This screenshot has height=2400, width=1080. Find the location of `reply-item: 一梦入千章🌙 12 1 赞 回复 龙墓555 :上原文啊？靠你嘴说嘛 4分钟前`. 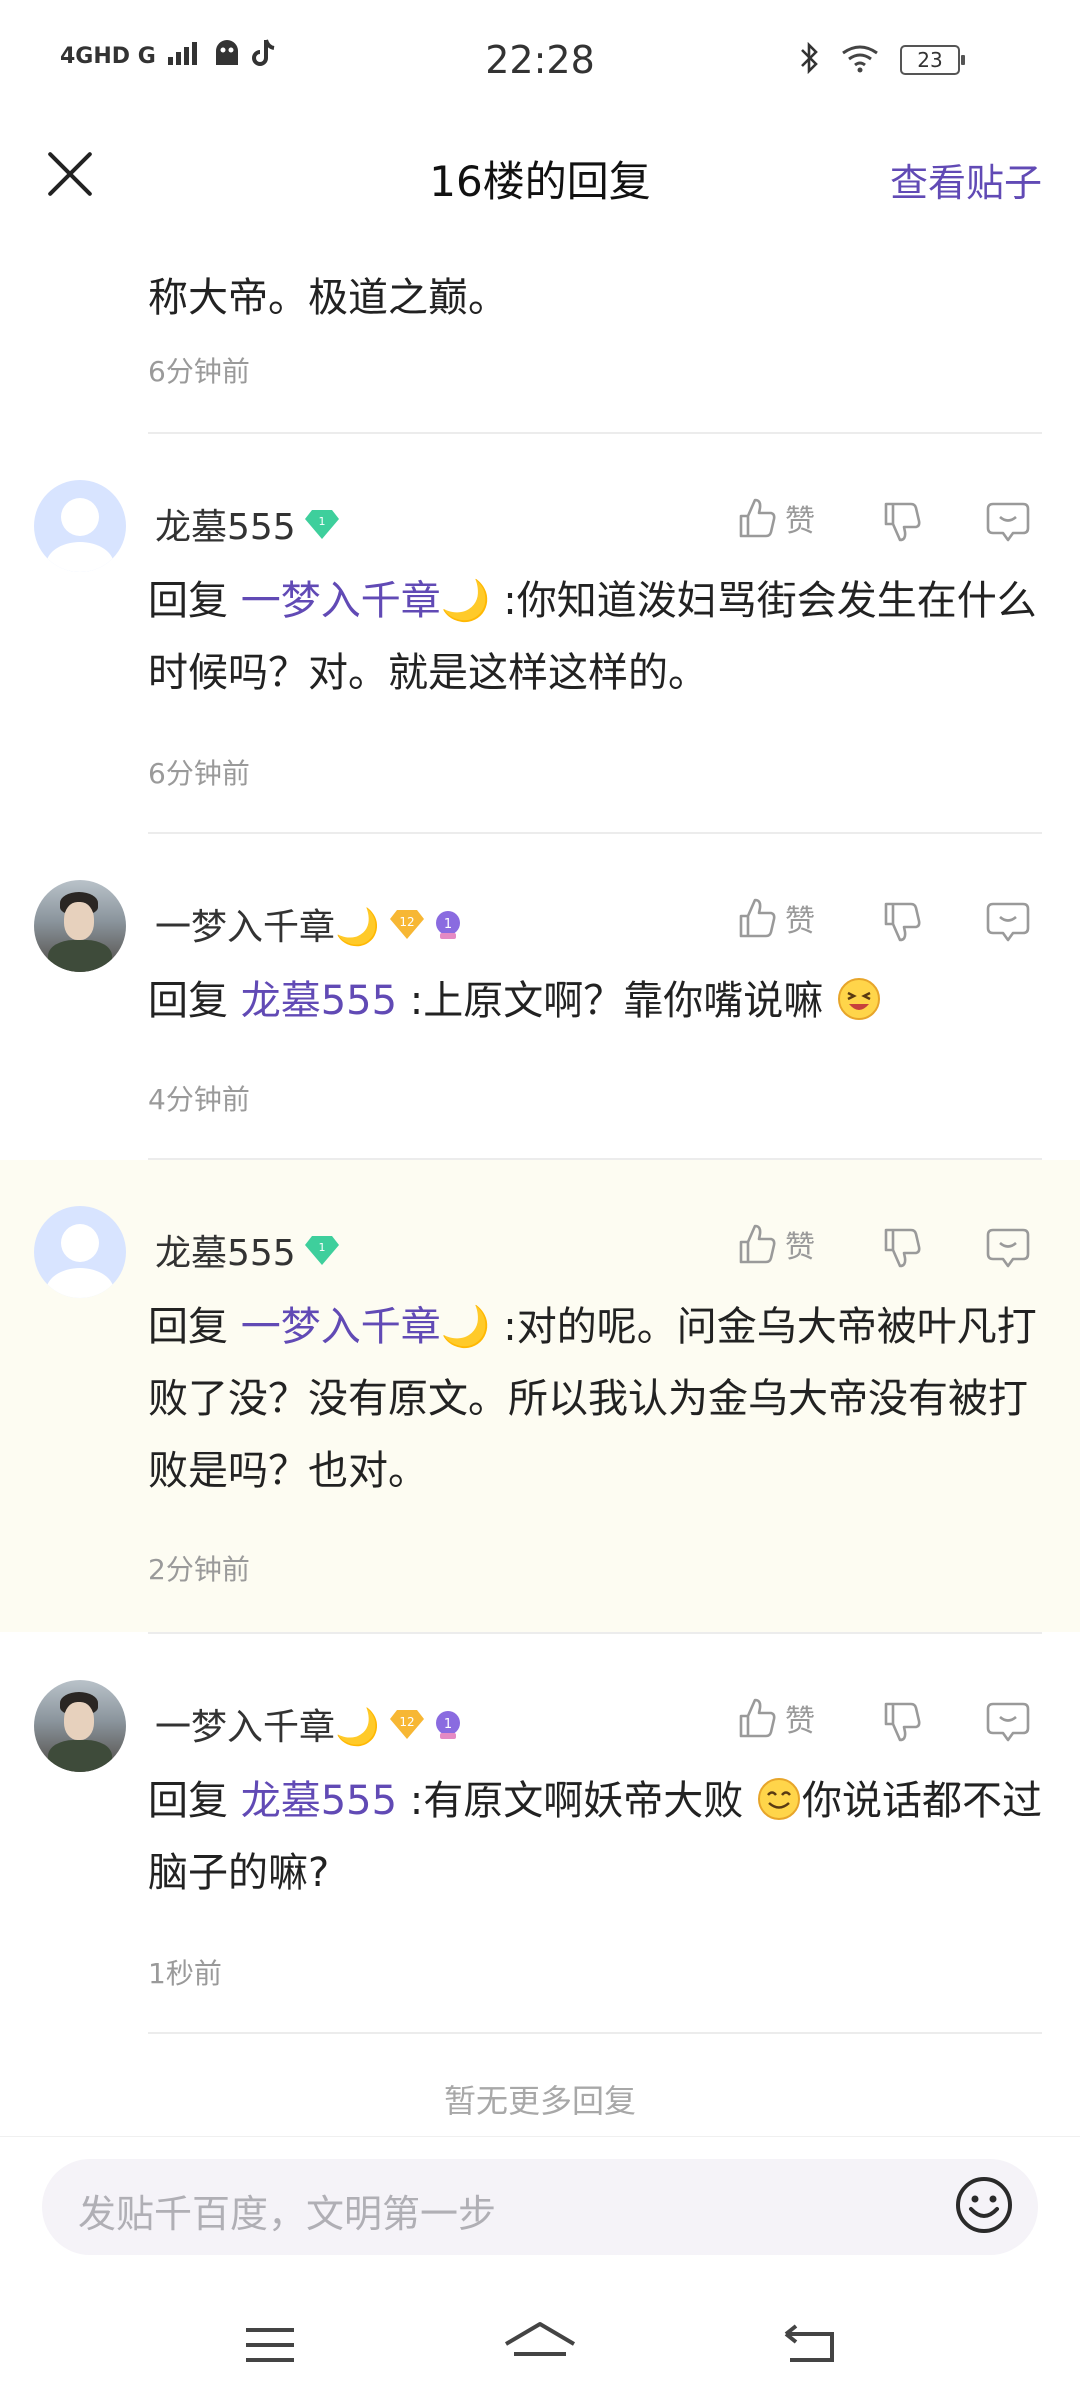

reply-item: 一梦入千章🌙 12 1 赞 回复 龙墓555 :上原文啊？靠你嘴说嘛 4分钟前 is located at coordinates (540, 996).